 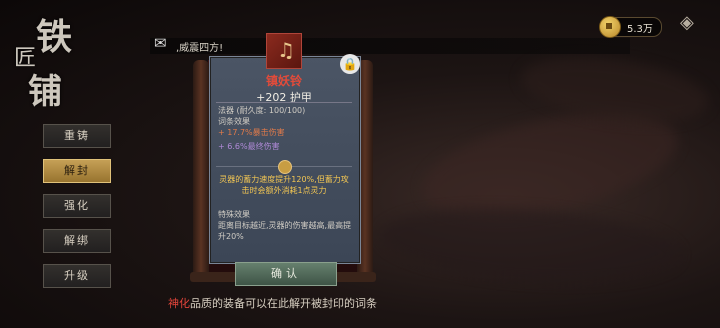 What do you see at coordinates (251, 132) in the screenshot?
I see `affix-crit-damage: + 17.7%暴击伤害` at bounding box center [251, 132].